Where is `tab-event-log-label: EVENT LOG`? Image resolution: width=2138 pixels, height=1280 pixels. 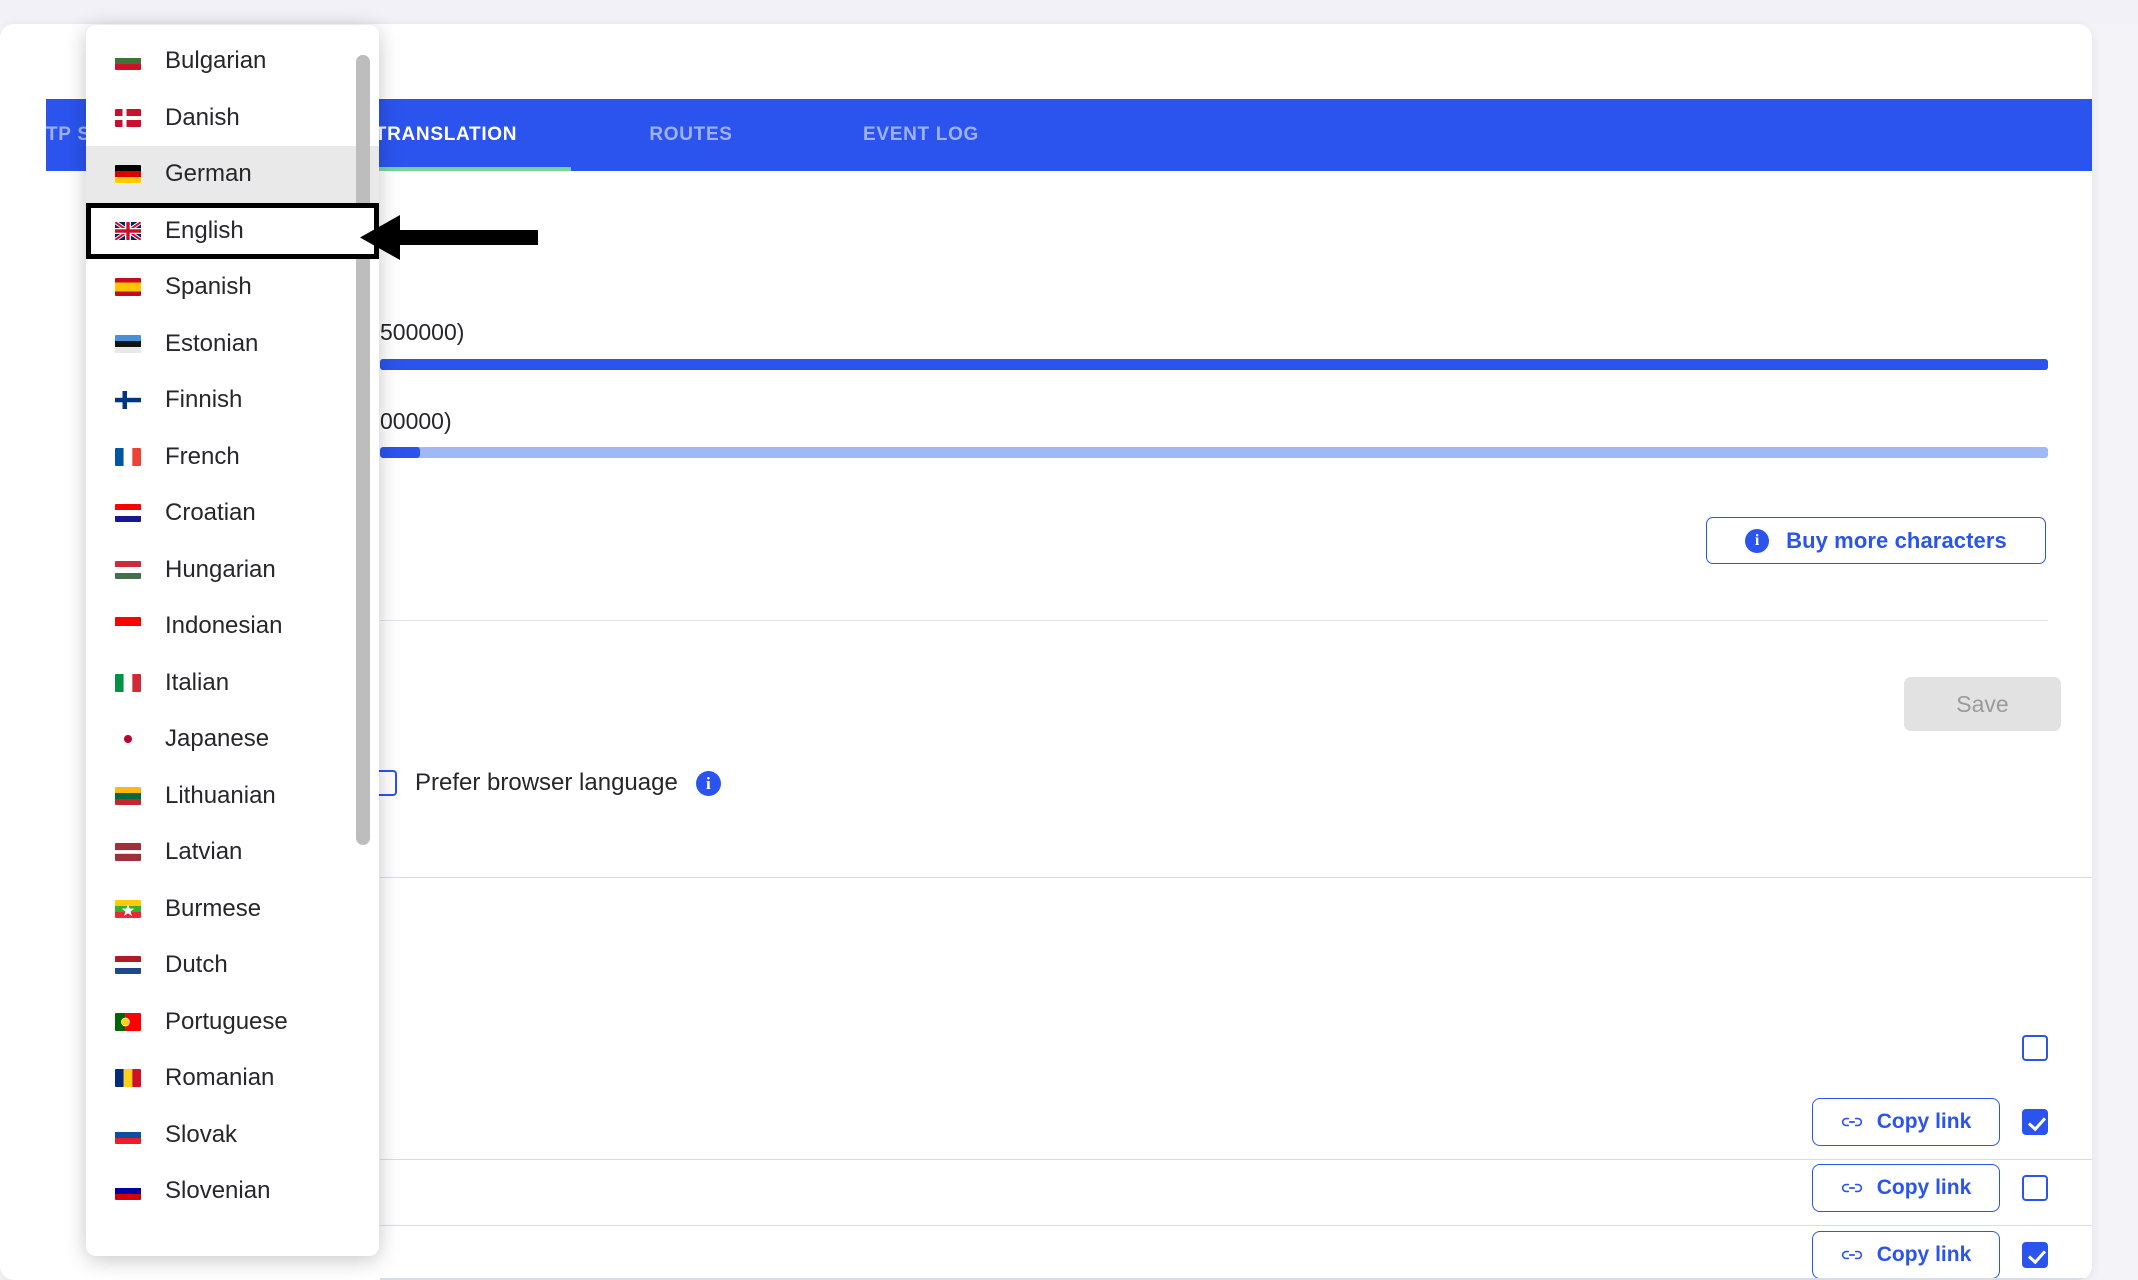 tab-event-log-label: EVENT LOG is located at coordinates (921, 134).